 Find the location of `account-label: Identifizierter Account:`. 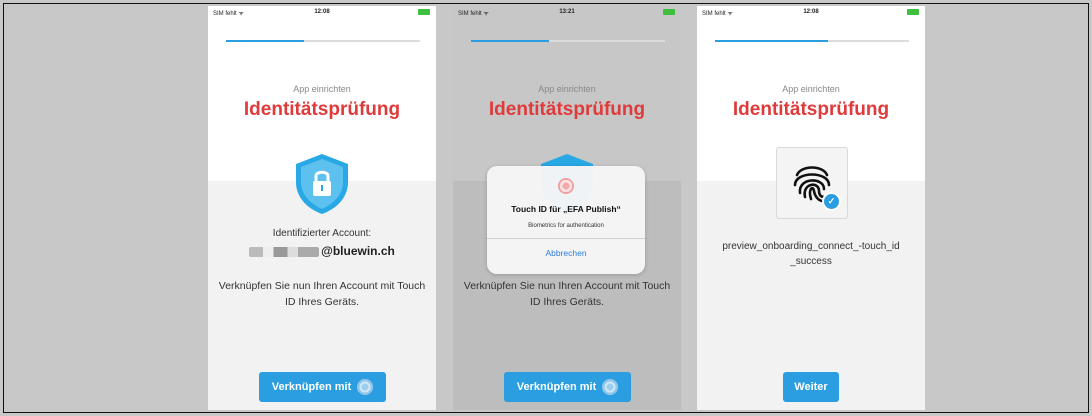

account-label: Identifizierter Account: is located at coordinates (322, 233).